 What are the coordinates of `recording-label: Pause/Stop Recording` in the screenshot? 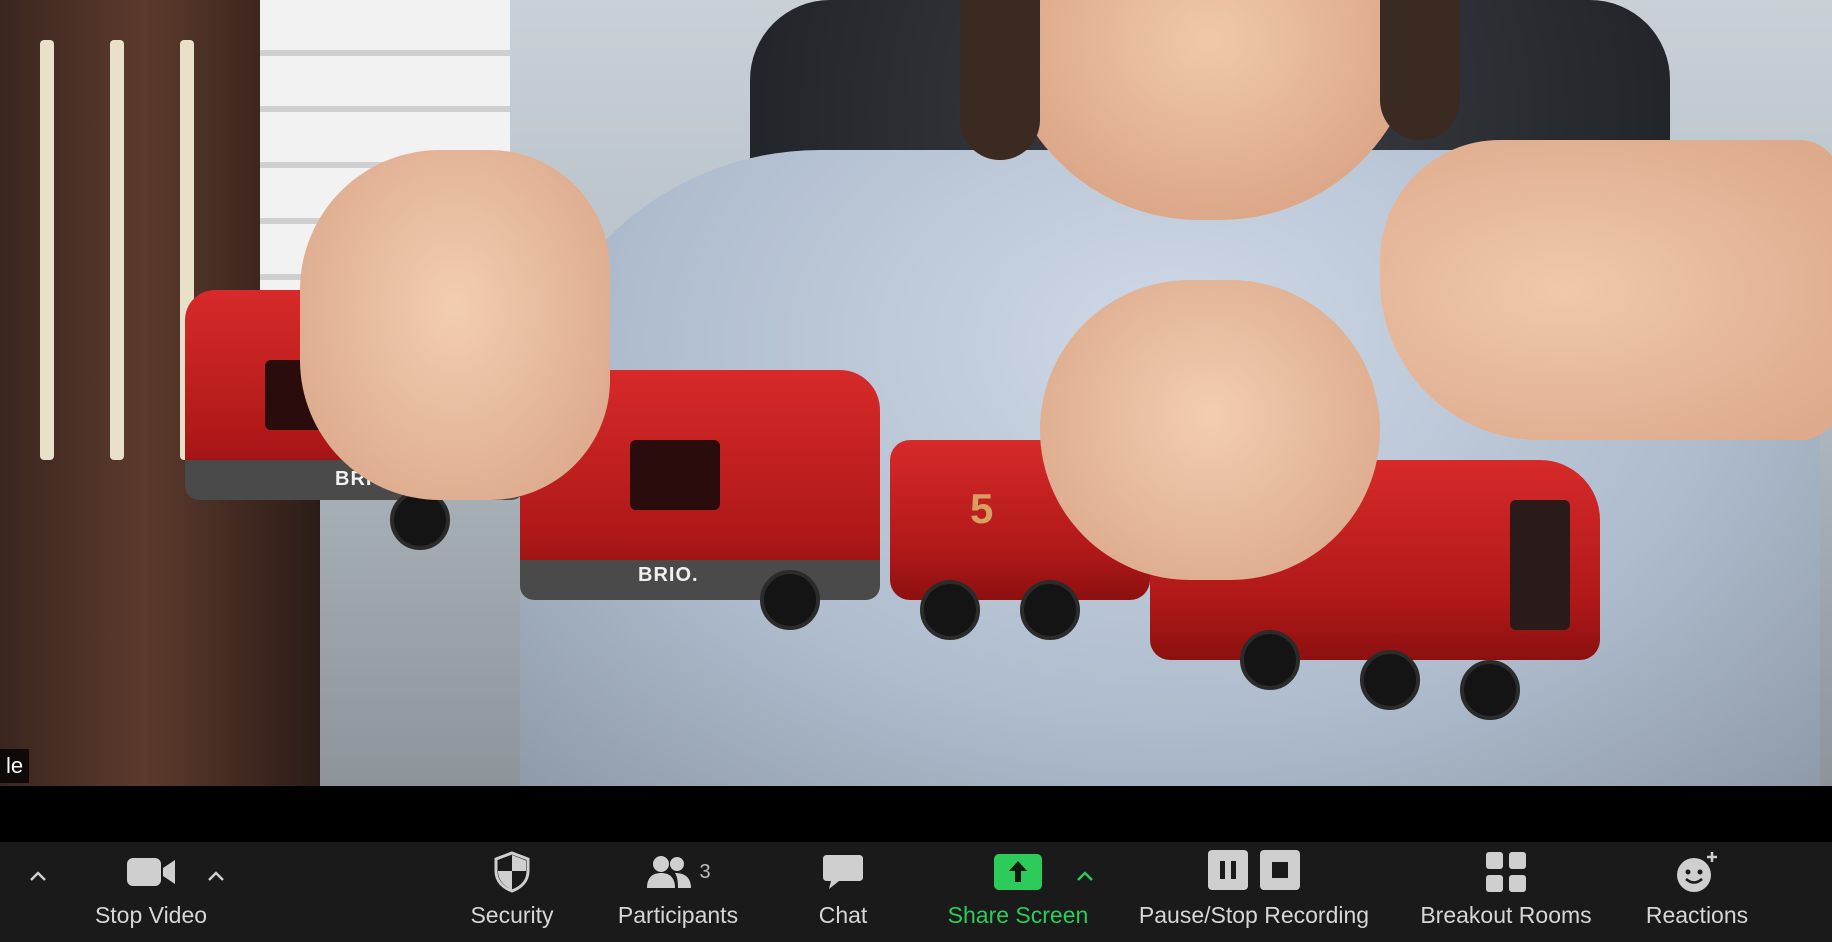 It's located at (1254, 915).